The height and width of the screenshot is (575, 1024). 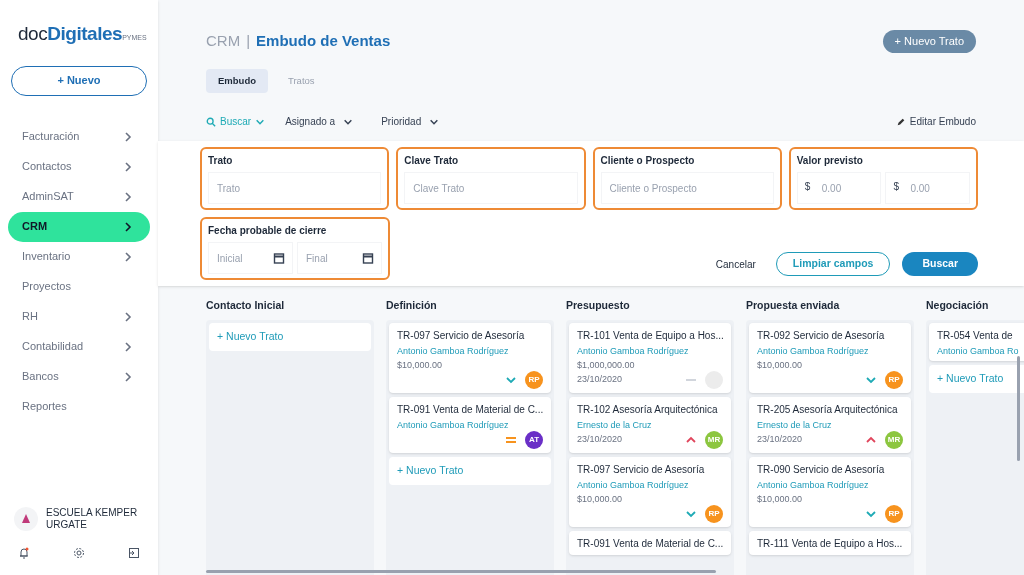 What do you see at coordinates (319, 121) in the screenshot?
I see `filter-dropdown: Asignado a` at bounding box center [319, 121].